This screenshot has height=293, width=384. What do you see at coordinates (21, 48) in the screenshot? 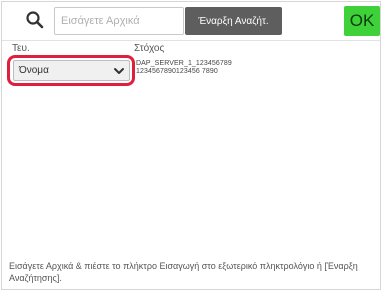
I see `type-column-header: Τευ.` at bounding box center [21, 48].